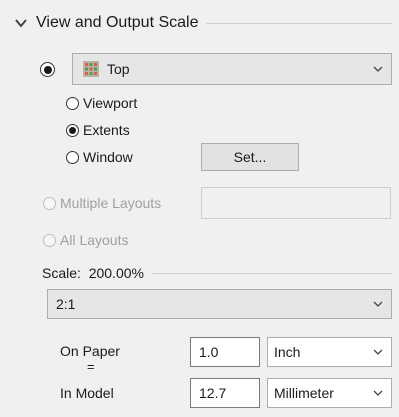 This screenshot has height=417, width=399. What do you see at coordinates (296, 203) in the screenshot?
I see `layouts-field` at bounding box center [296, 203].